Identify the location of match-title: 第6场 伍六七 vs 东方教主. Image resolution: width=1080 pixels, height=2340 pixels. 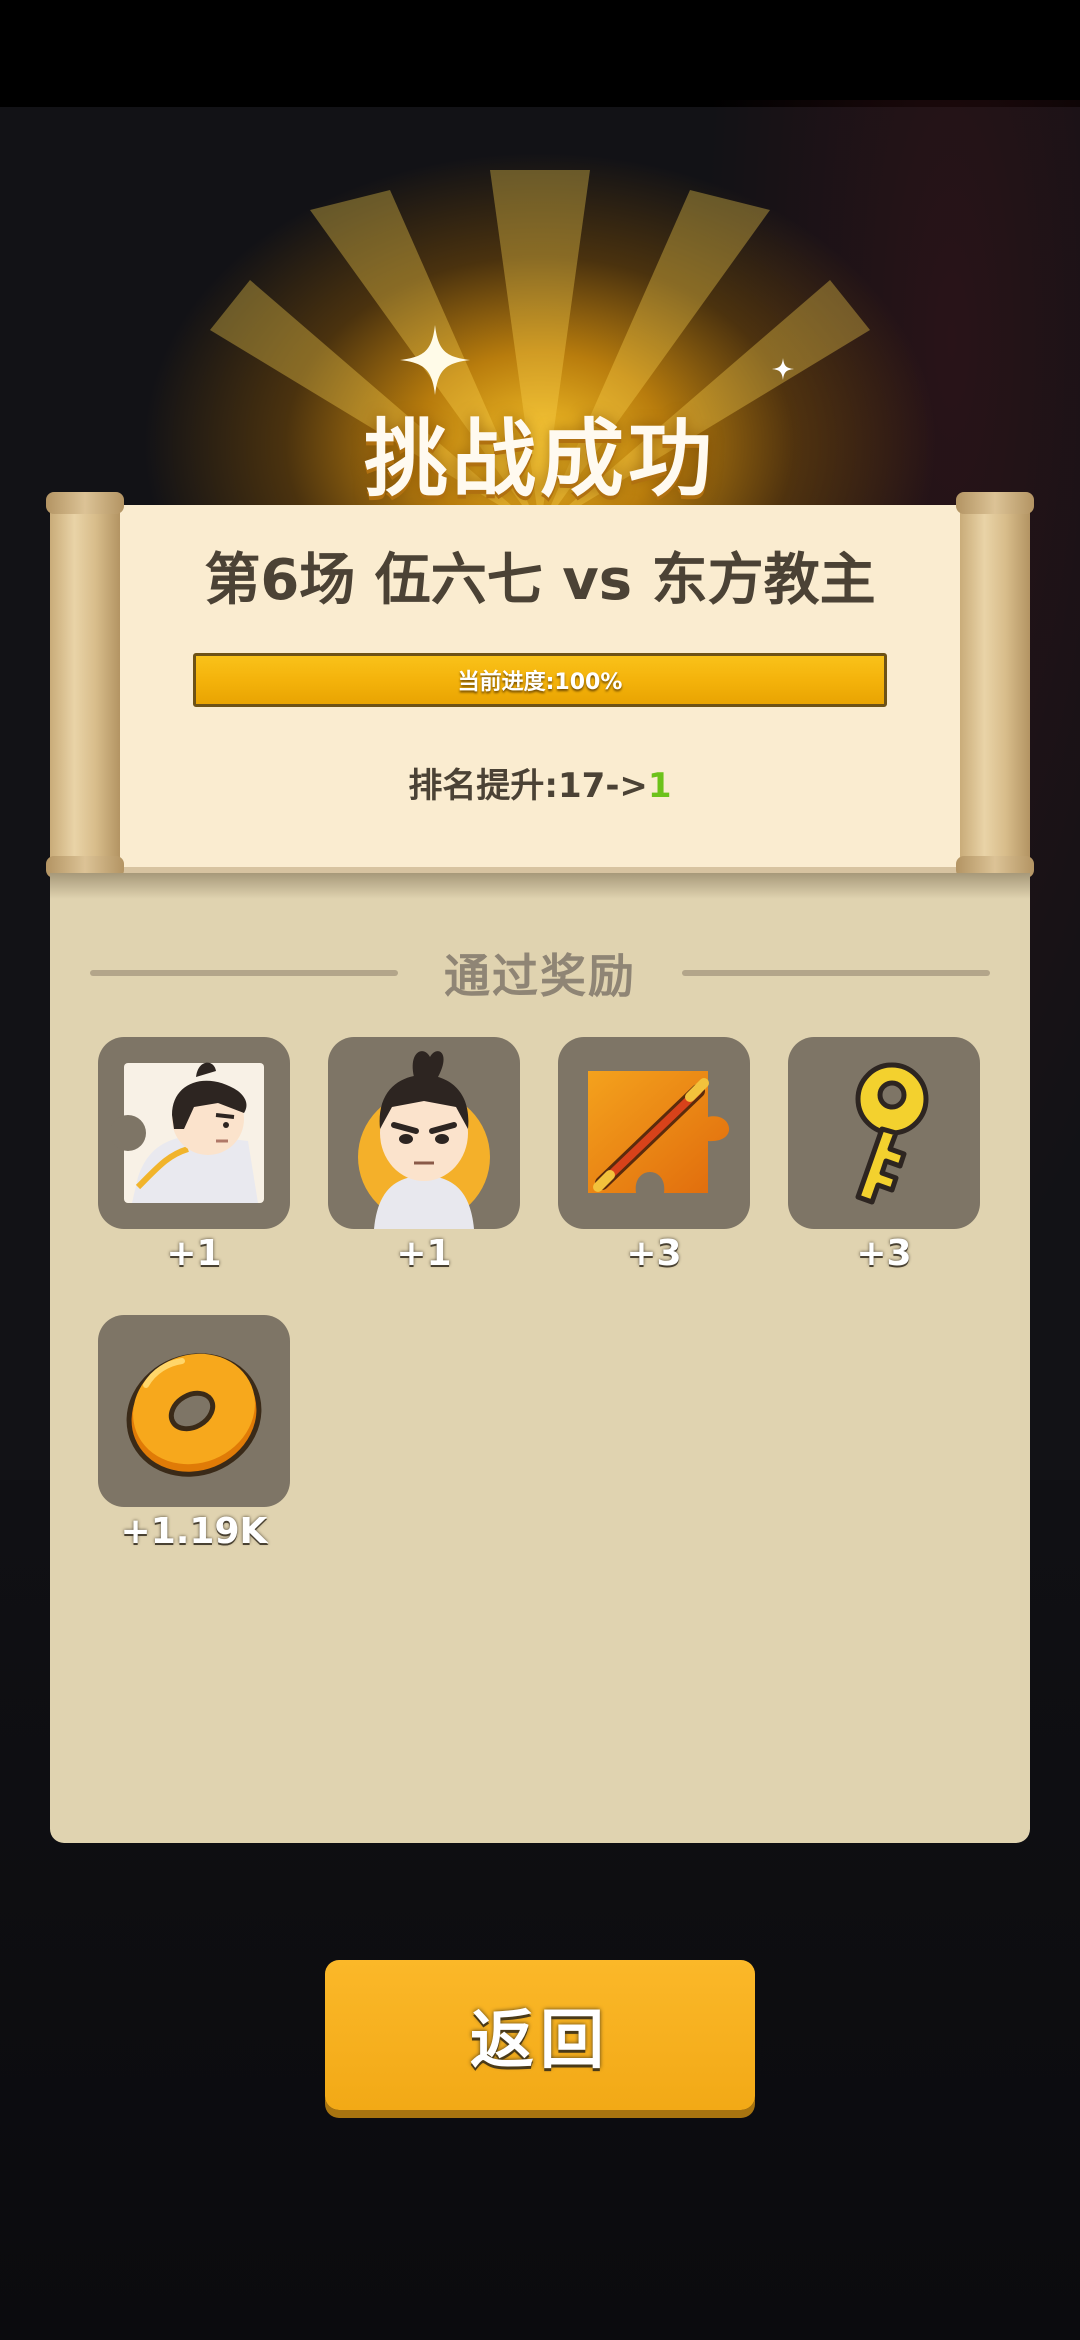
(540, 580).